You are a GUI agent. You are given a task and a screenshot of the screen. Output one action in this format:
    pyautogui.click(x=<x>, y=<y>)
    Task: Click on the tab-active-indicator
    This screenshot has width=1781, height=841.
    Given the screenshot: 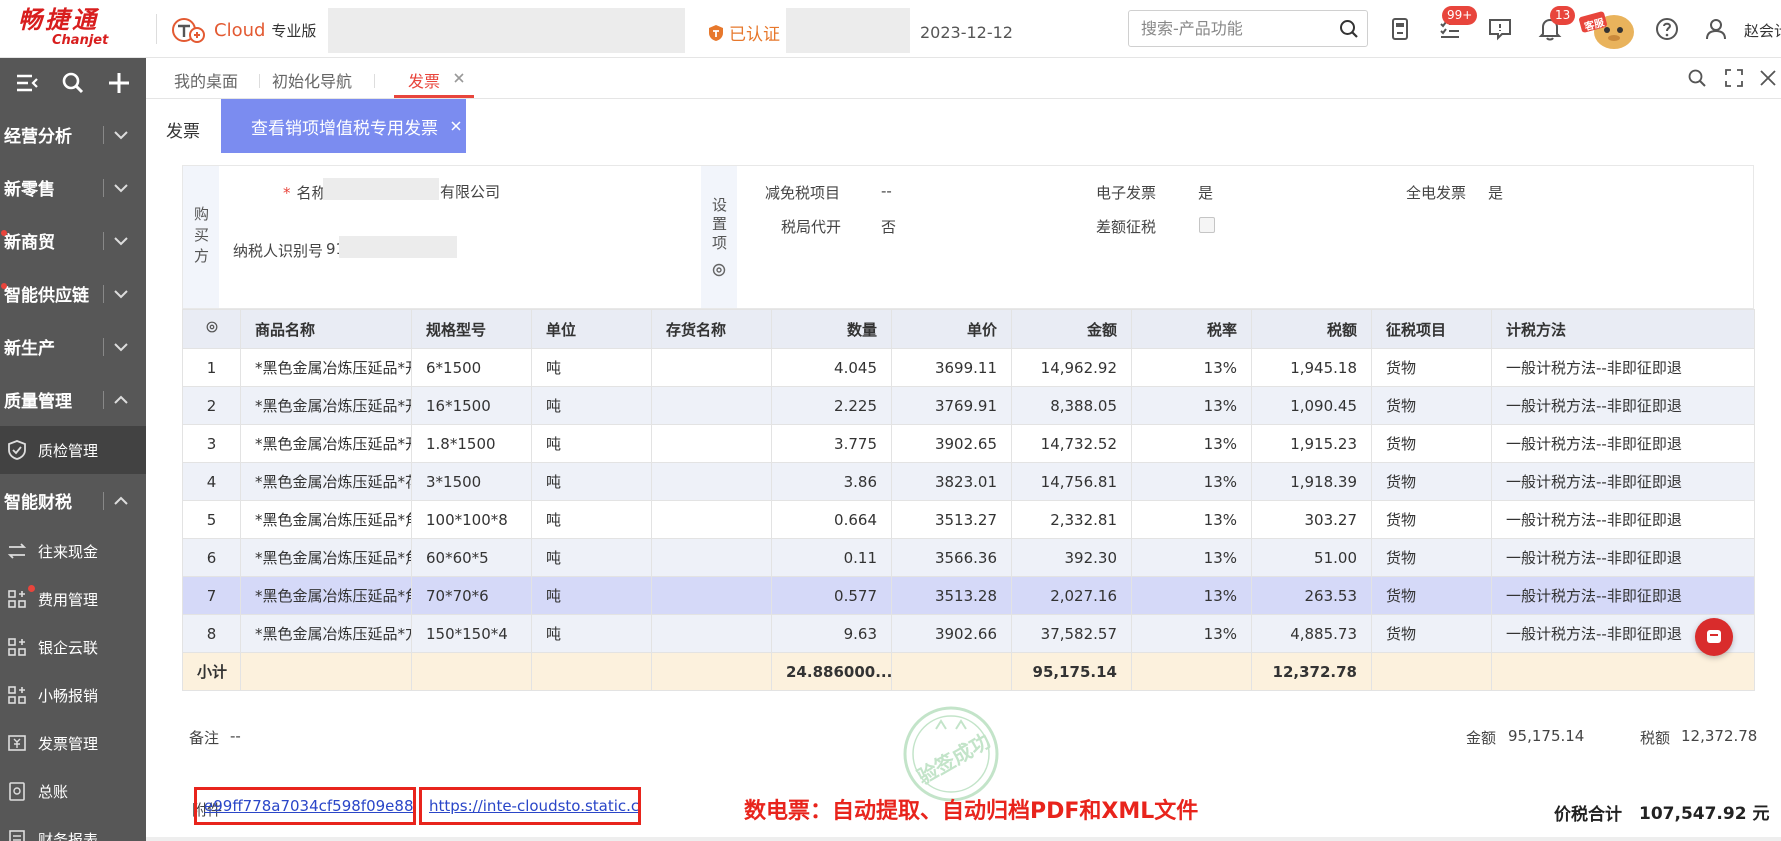 What is the action you would take?
    pyautogui.click(x=434, y=96)
    